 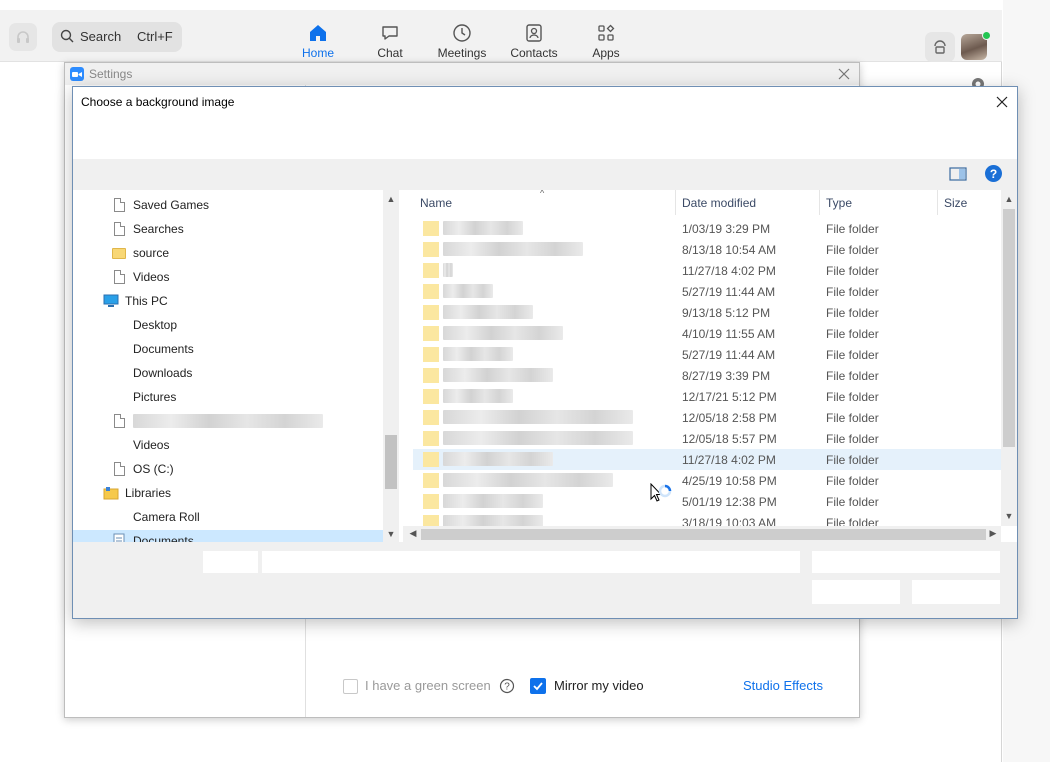 I want to click on help-button: ?, so click(x=993, y=173).